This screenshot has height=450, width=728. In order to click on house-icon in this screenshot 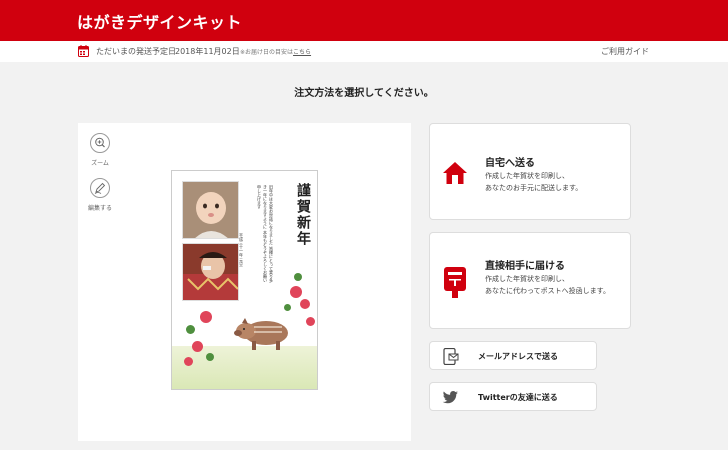, I will do `click(455, 173)`.